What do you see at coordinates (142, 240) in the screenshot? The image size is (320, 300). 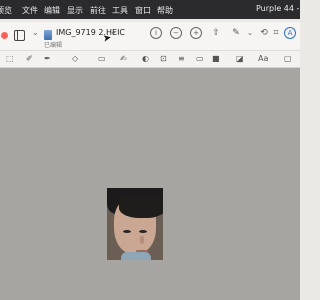 I see `photo-nose` at bounding box center [142, 240].